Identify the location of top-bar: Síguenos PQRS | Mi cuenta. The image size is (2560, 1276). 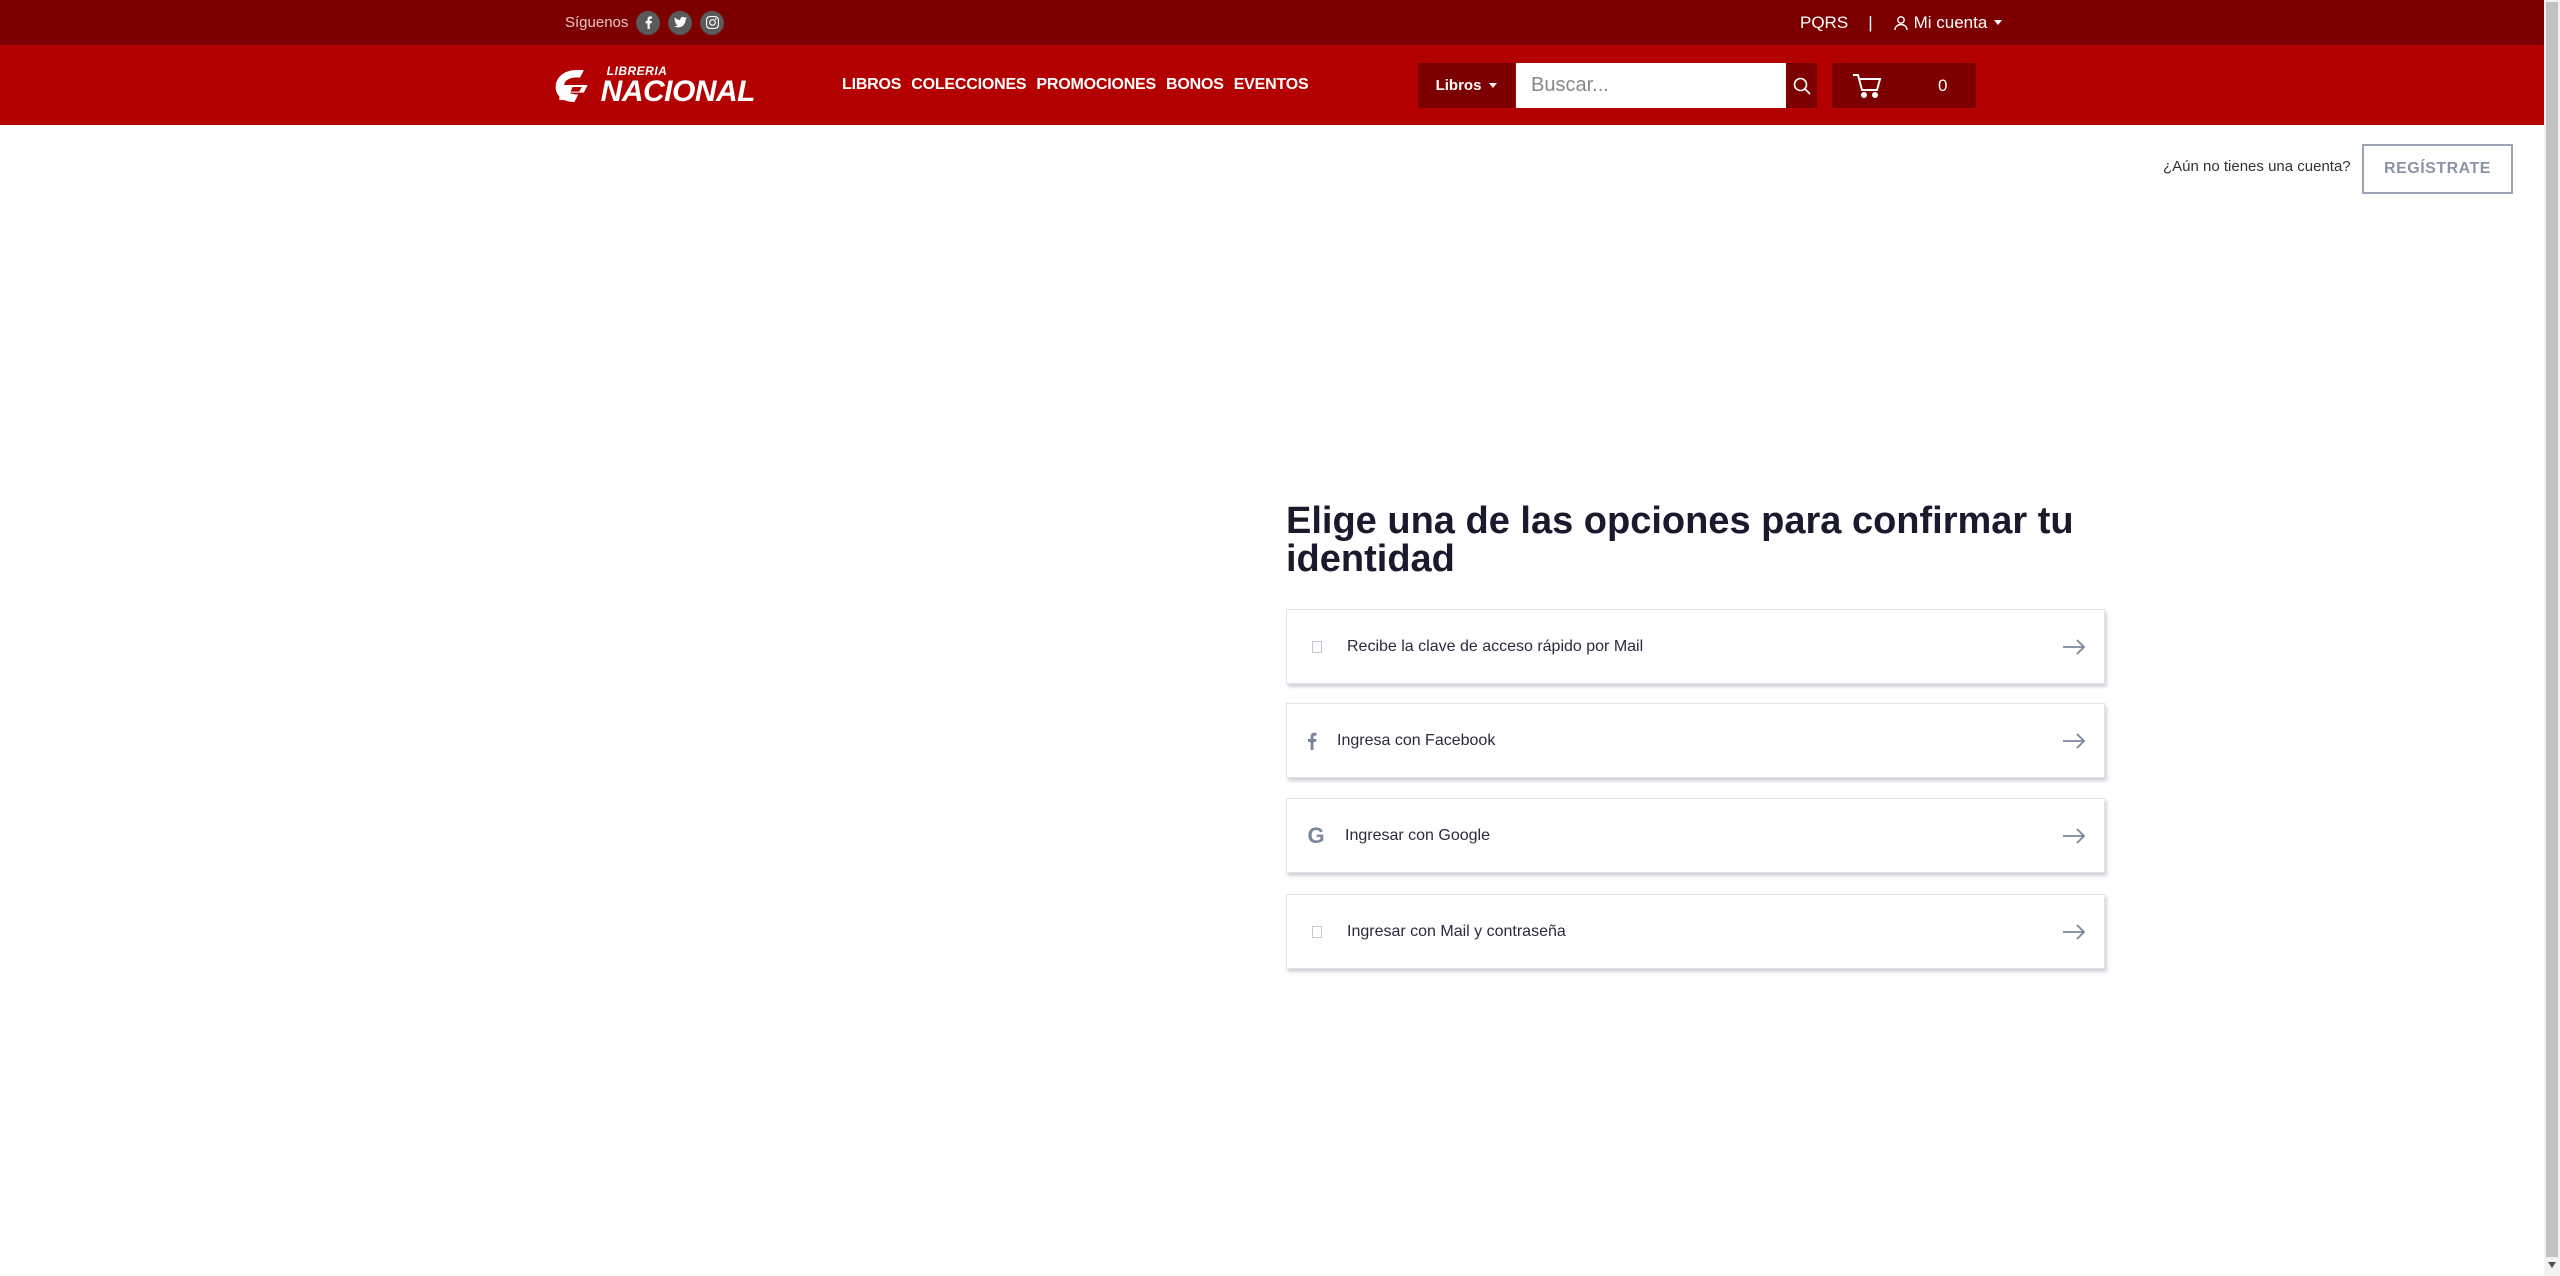
(1272, 22).